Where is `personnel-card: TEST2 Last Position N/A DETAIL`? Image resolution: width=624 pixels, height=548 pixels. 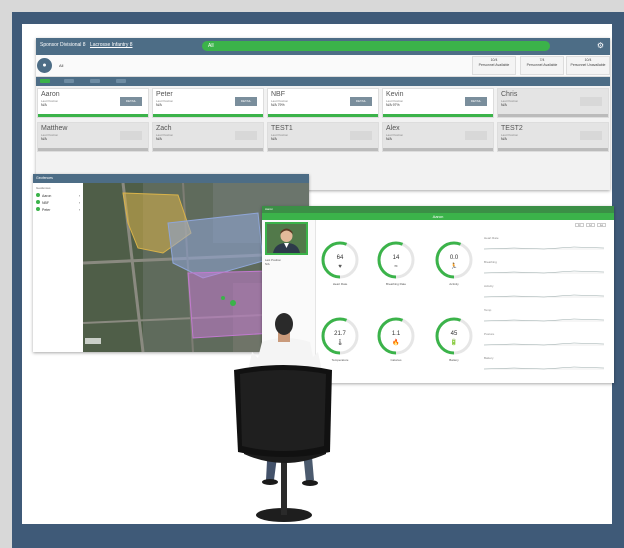 personnel-card: TEST2 Last Position N/A DETAIL is located at coordinates (553, 137).